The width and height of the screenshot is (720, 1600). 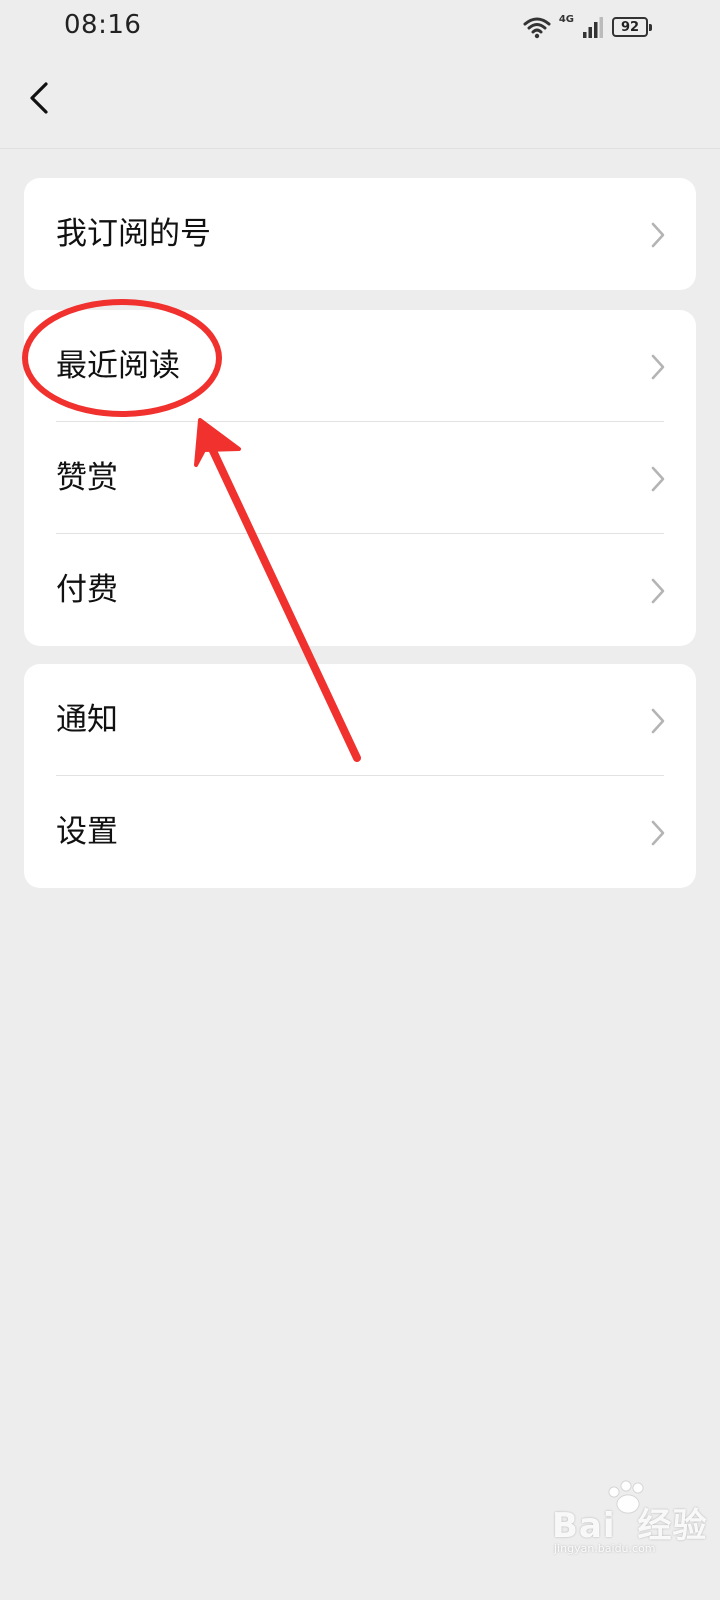 I want to click on menu-card-settings: 通知 设置, so click(x=360, y=776).